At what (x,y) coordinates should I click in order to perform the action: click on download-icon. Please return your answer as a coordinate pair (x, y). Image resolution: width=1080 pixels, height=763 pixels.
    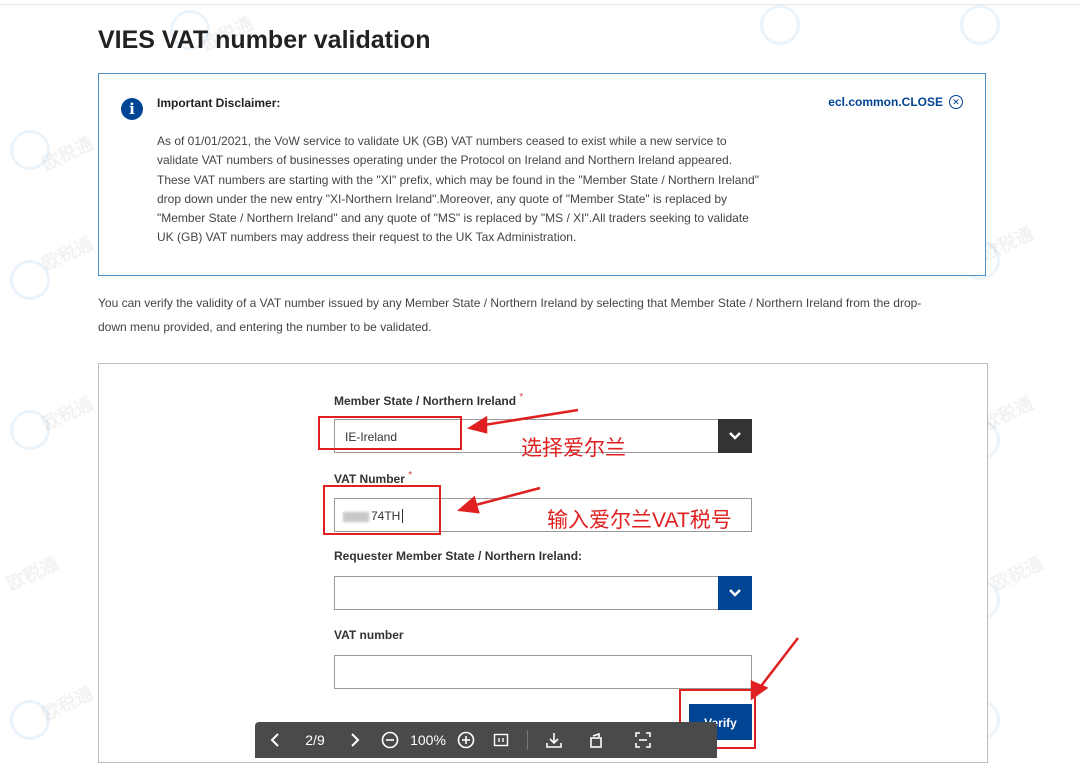
    Looking at the image, I should click on (554, 740).